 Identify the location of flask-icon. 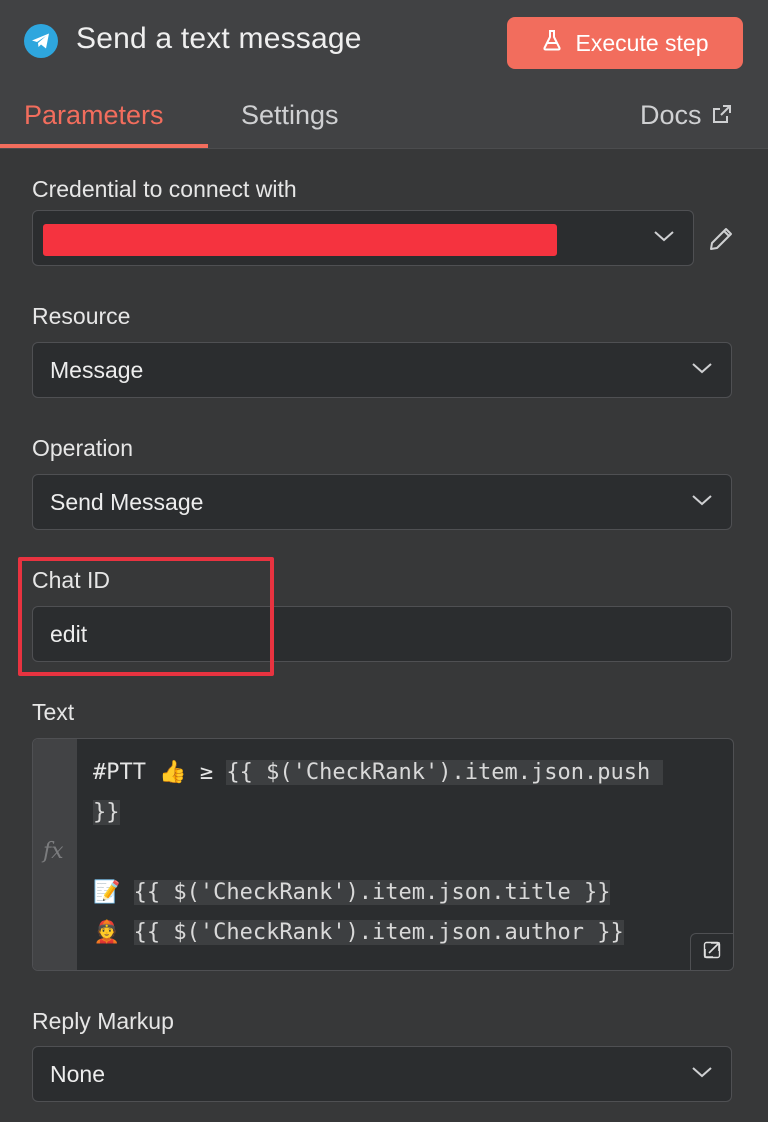
(552, 43).